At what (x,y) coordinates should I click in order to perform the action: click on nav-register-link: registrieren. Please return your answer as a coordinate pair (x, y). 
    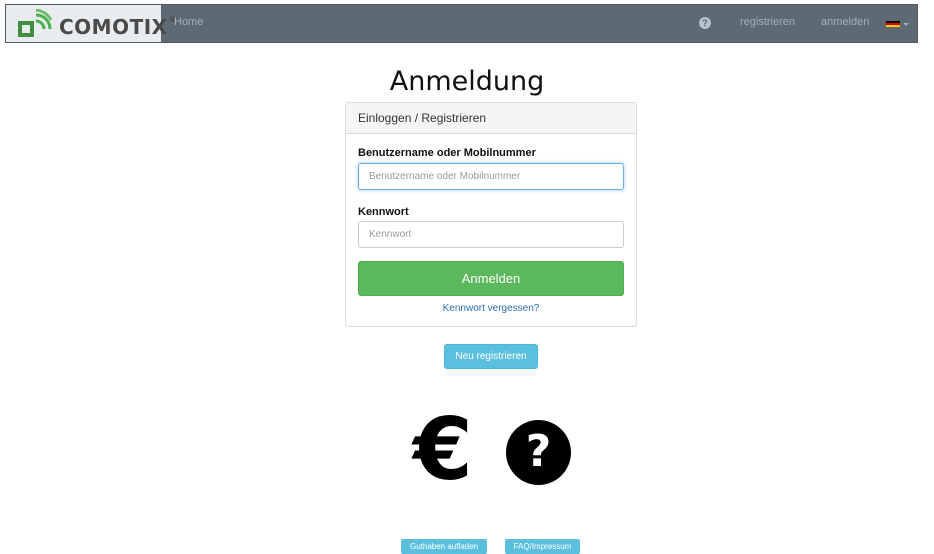
    Looking at the image, I should click on (767, 22).